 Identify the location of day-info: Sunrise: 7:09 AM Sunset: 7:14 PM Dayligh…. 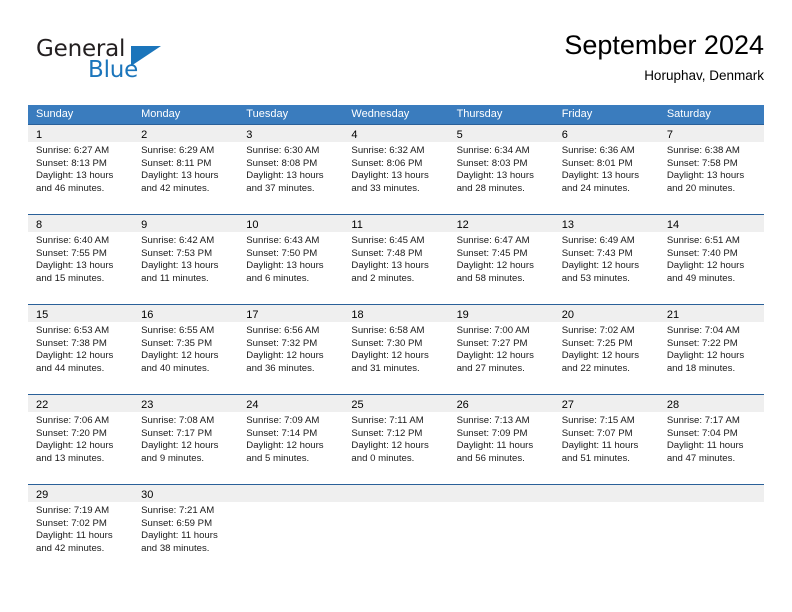
(290, 438).